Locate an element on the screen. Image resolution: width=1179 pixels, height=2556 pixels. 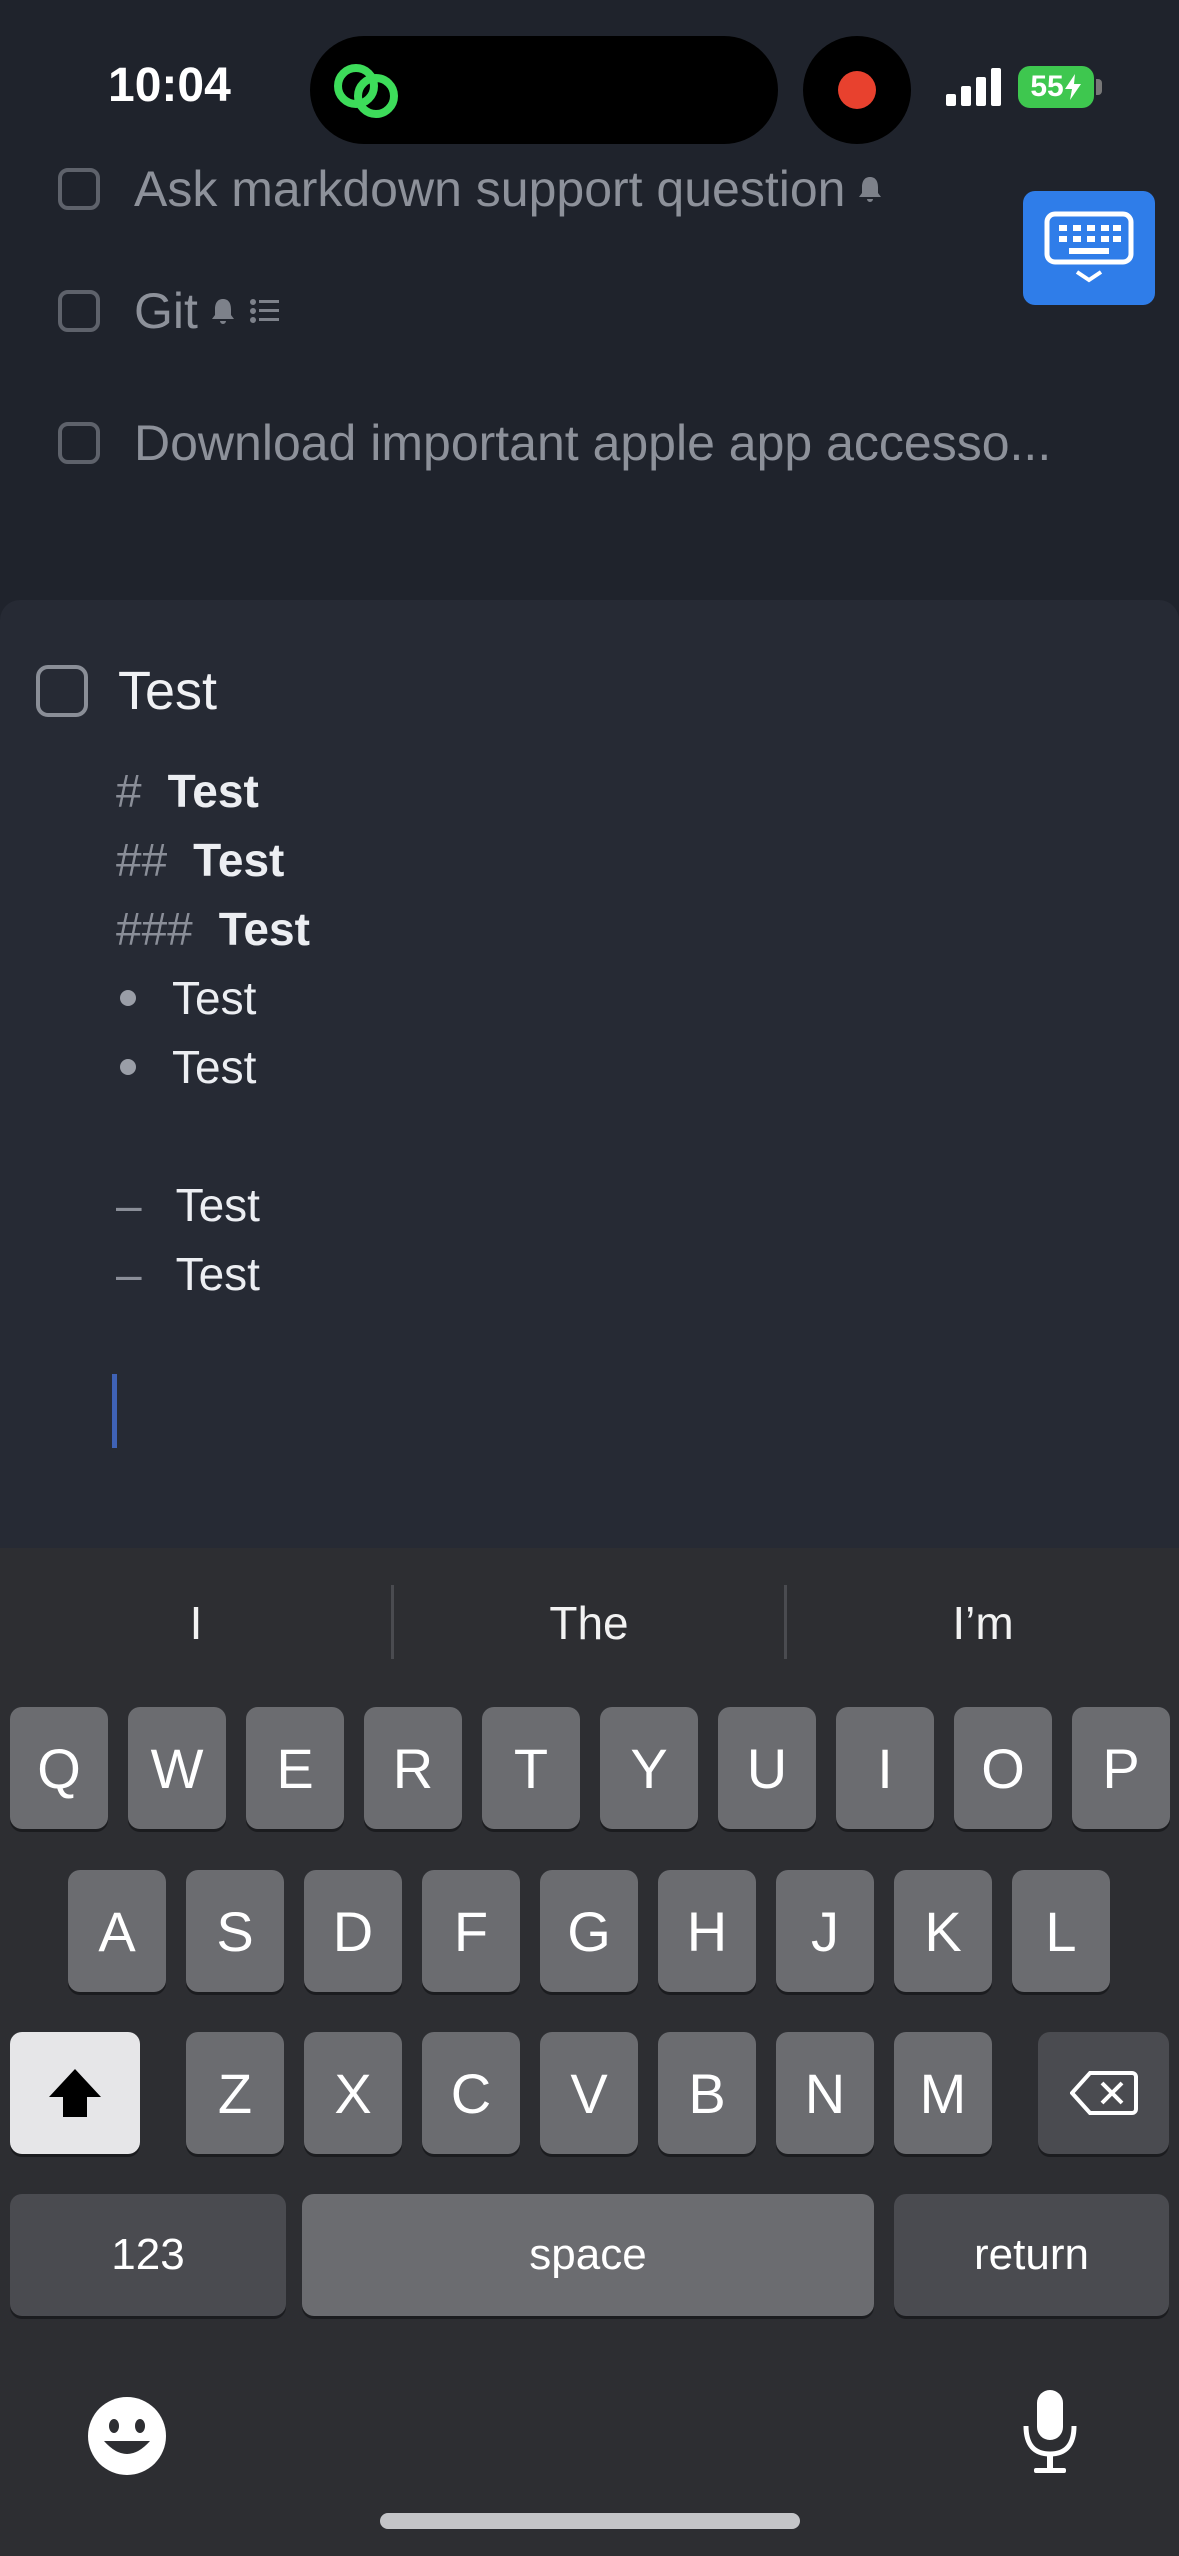
task-checkbox is located at coordinates (62, 691).